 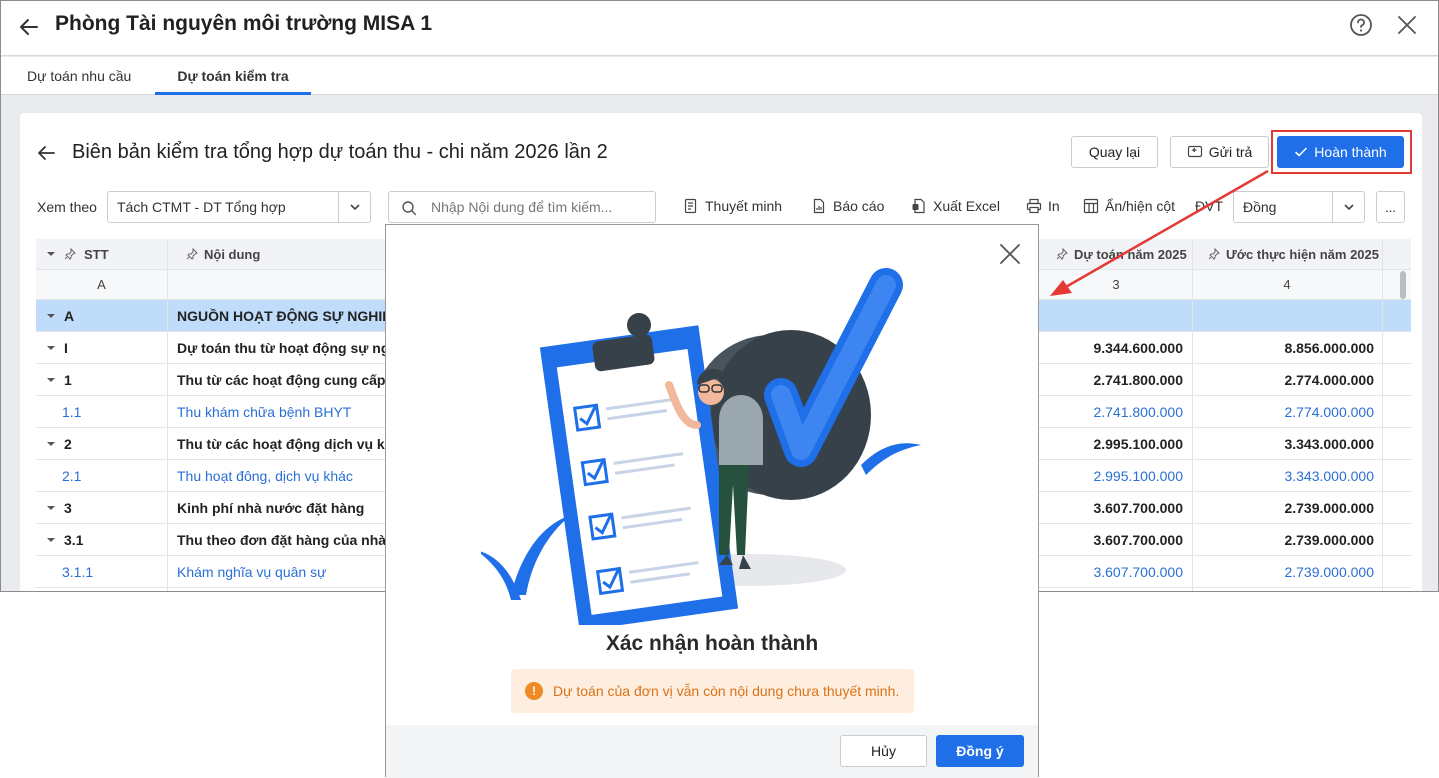 What do you see at coordinates (232, 254) in the screenshot?
I see `column-label: Nội dung` at bounding box center [232, 254].